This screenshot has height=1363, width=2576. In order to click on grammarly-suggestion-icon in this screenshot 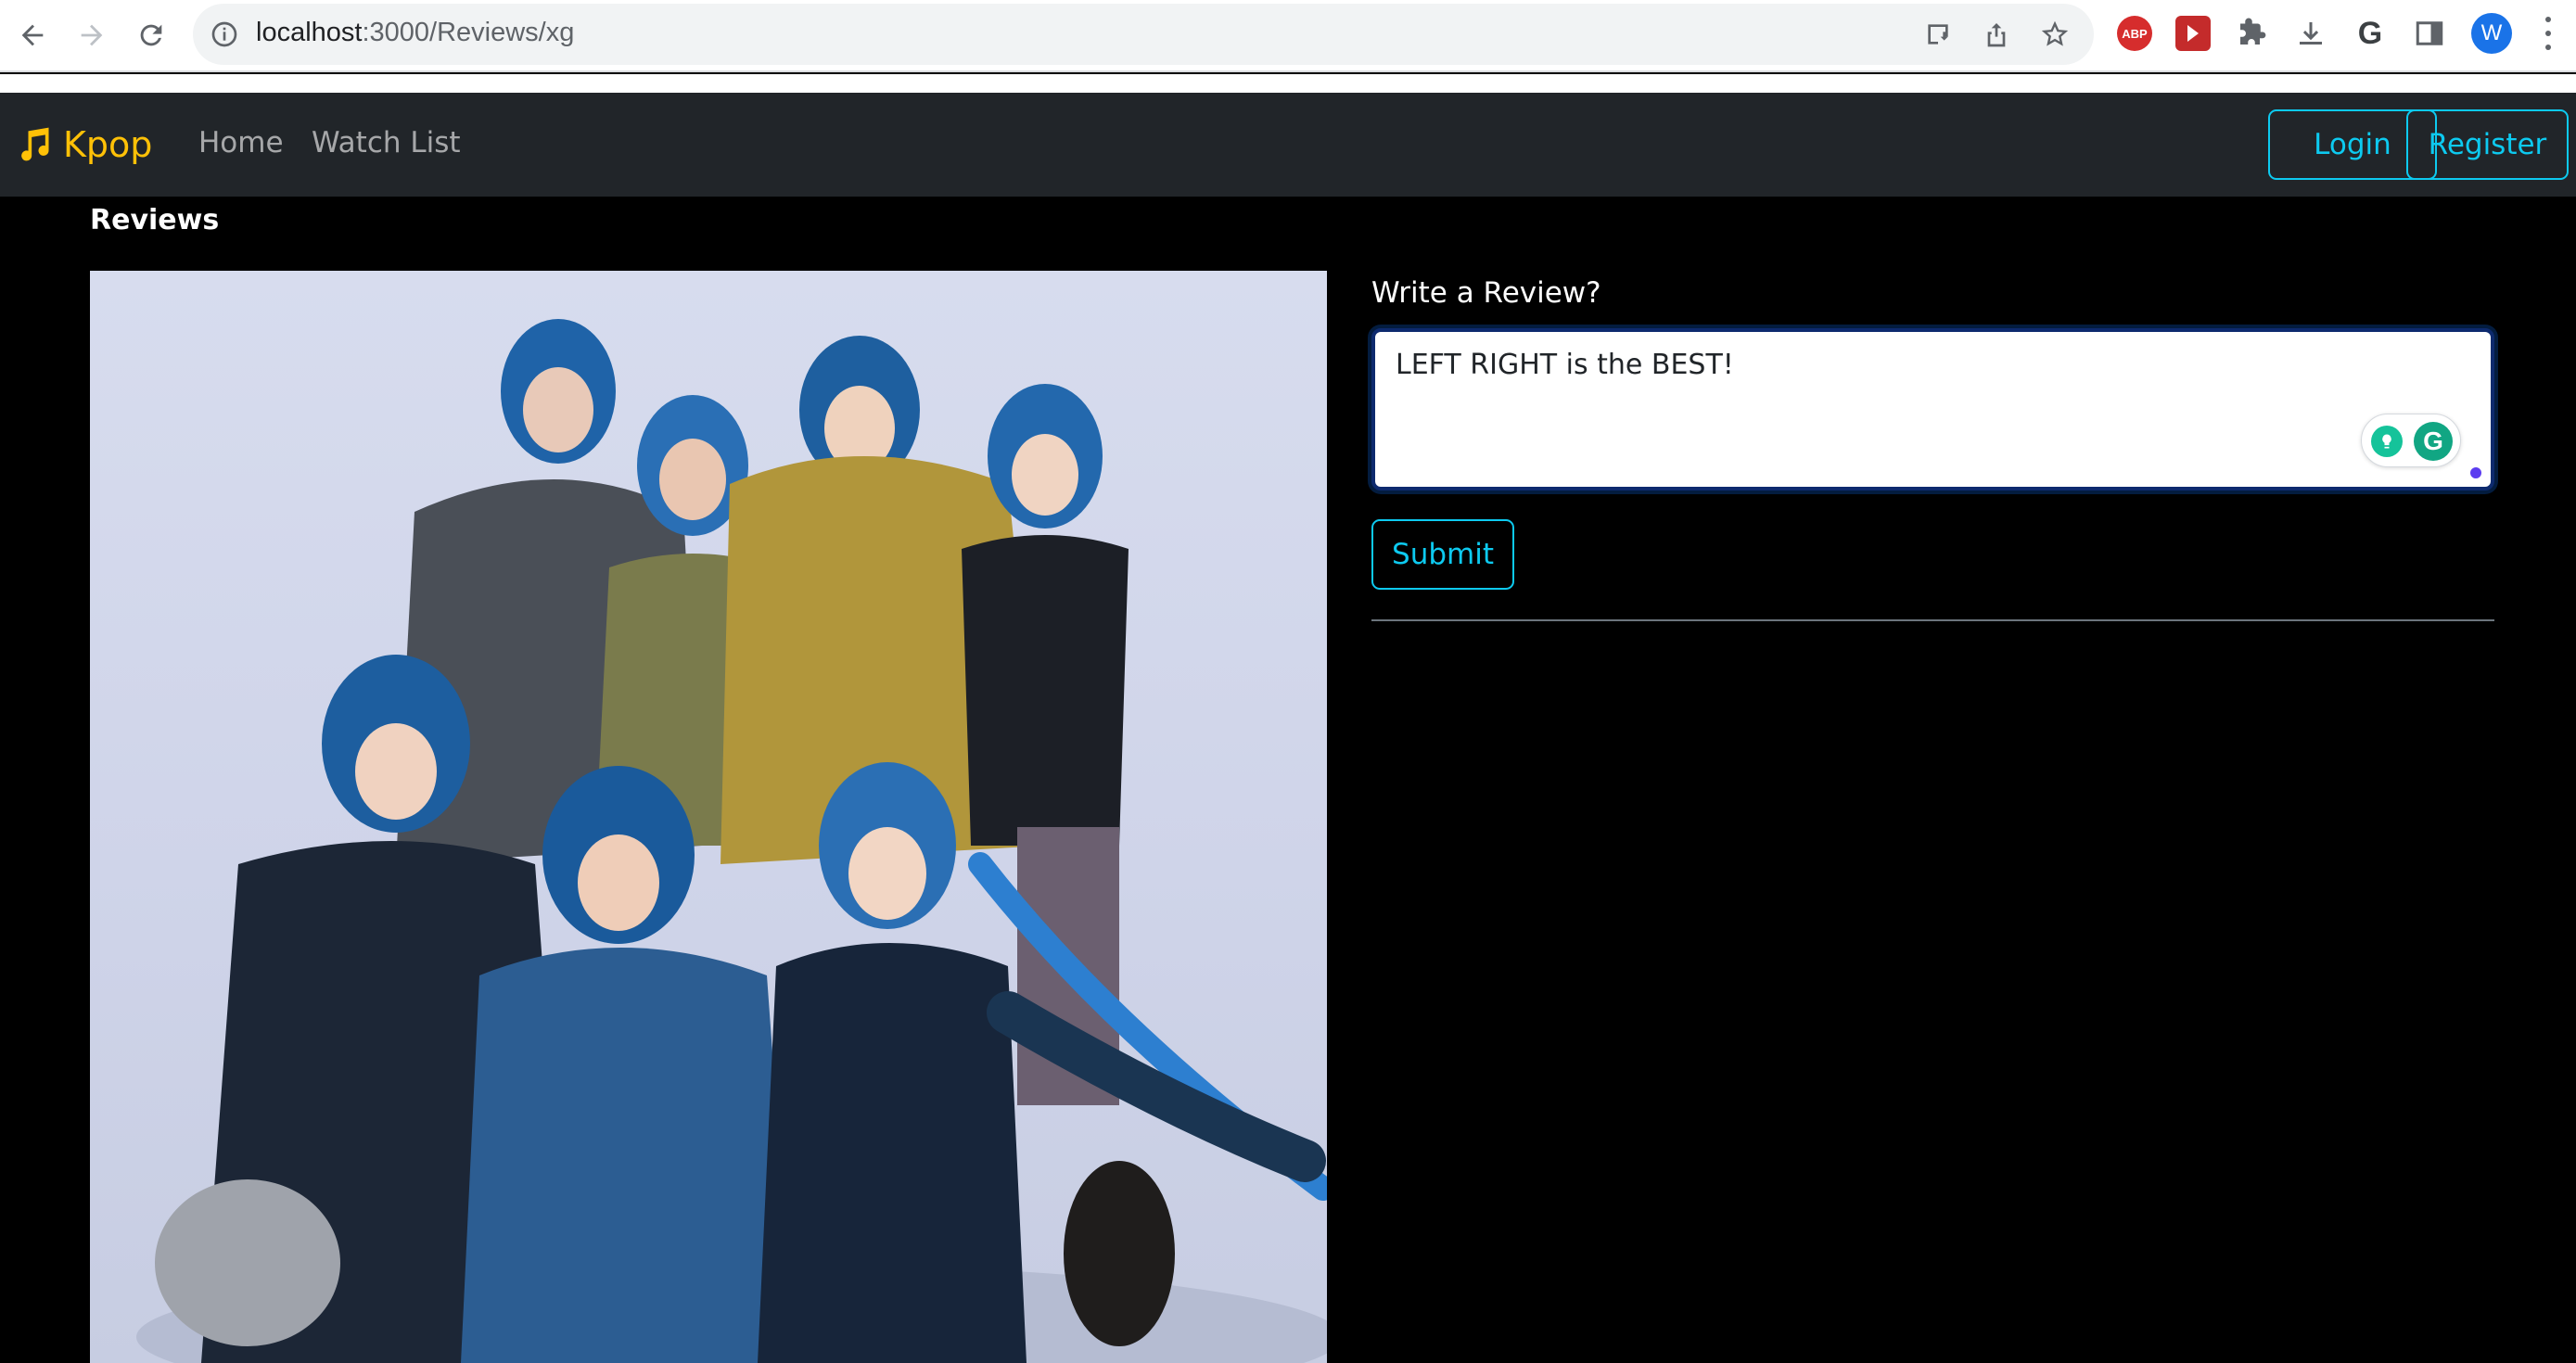, I will do `click(2387, 442)`.